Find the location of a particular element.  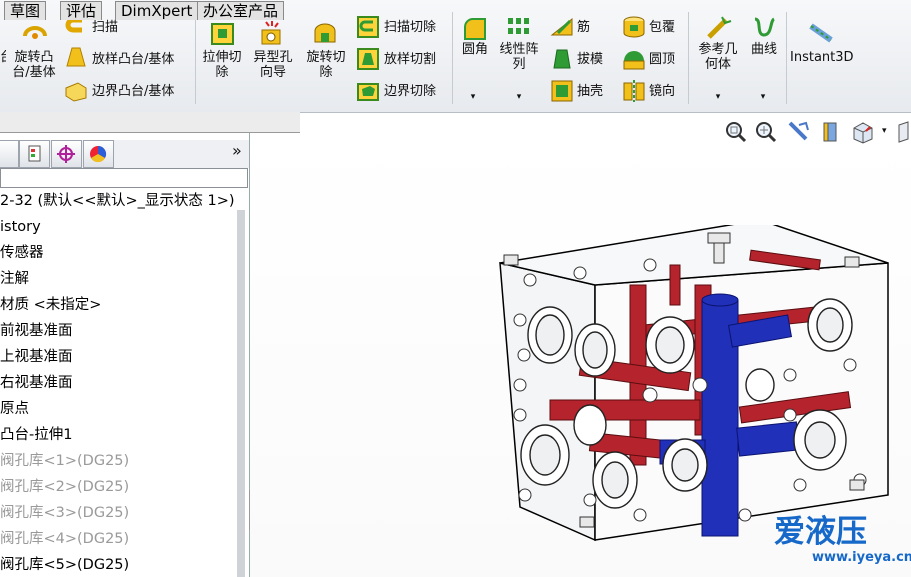

extruded-cut-icon is located at coordinates (222, 34).